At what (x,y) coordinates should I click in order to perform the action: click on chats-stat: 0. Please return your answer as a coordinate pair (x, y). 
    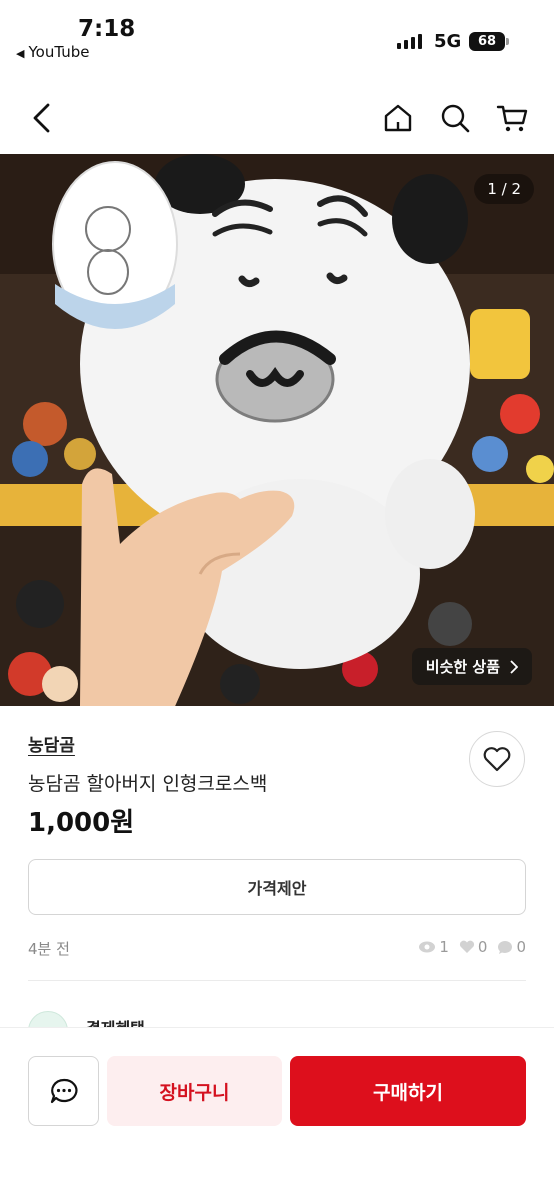
    Looking at the image, I should click on (511, 947).